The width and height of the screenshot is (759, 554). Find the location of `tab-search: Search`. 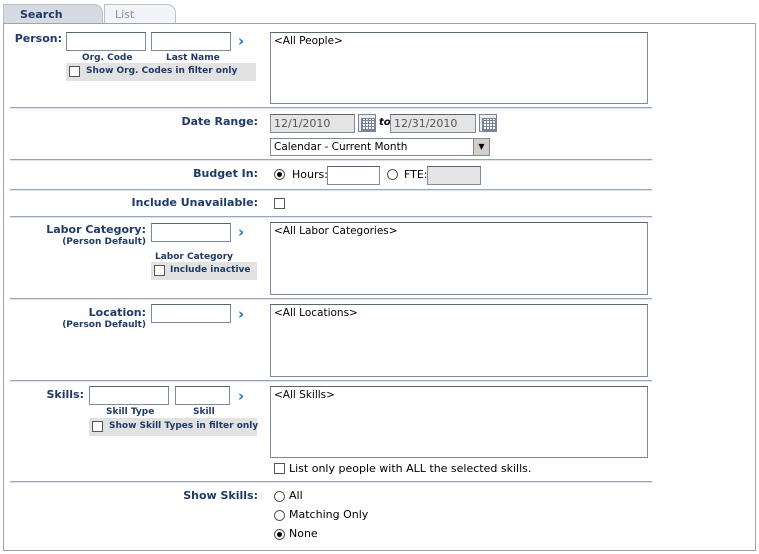

tab-search: Search is located at coordinates (53, 14).